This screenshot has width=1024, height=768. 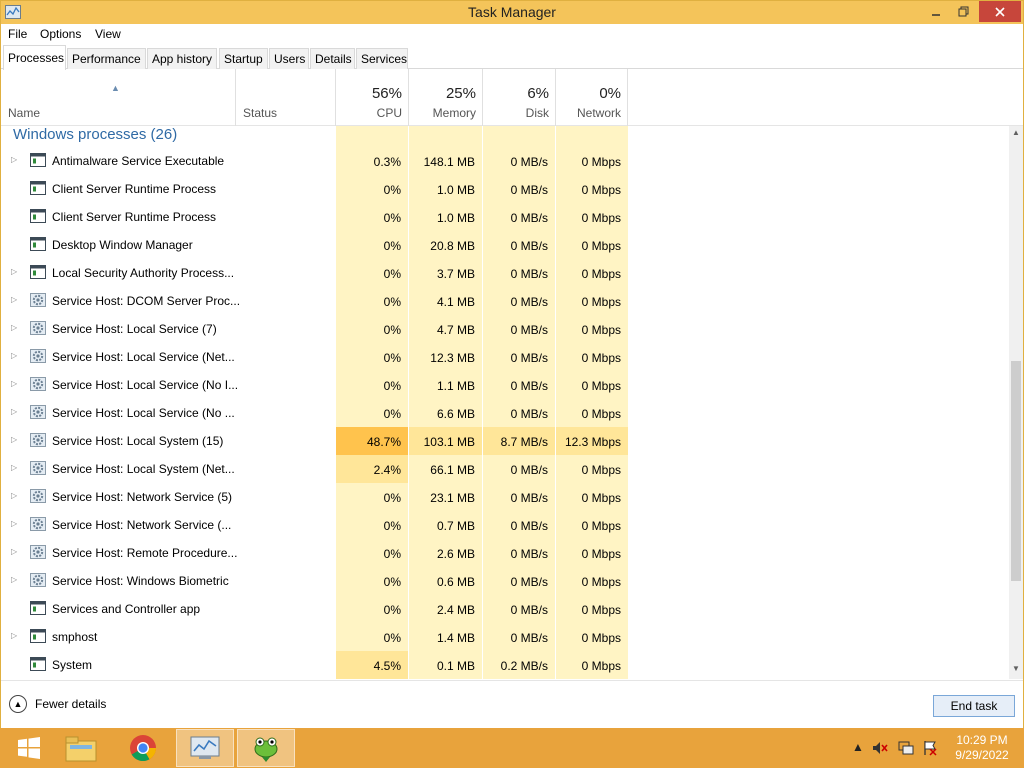 What do you see at coordinates (75, 637) in the screenshot?
I see `process-name: smphost` at bounding box center [75, 637].